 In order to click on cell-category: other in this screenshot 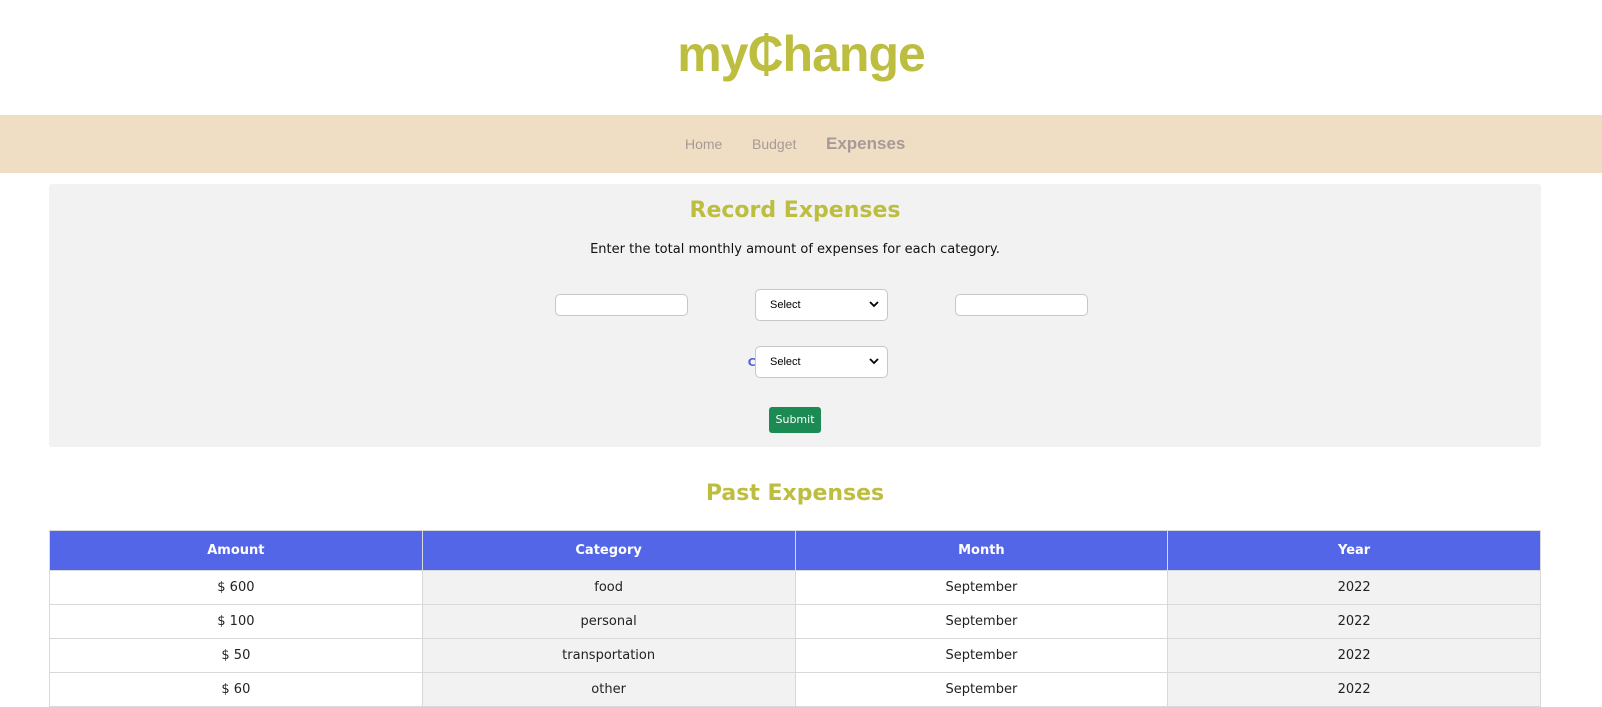, I will do `click(608, 689)`.